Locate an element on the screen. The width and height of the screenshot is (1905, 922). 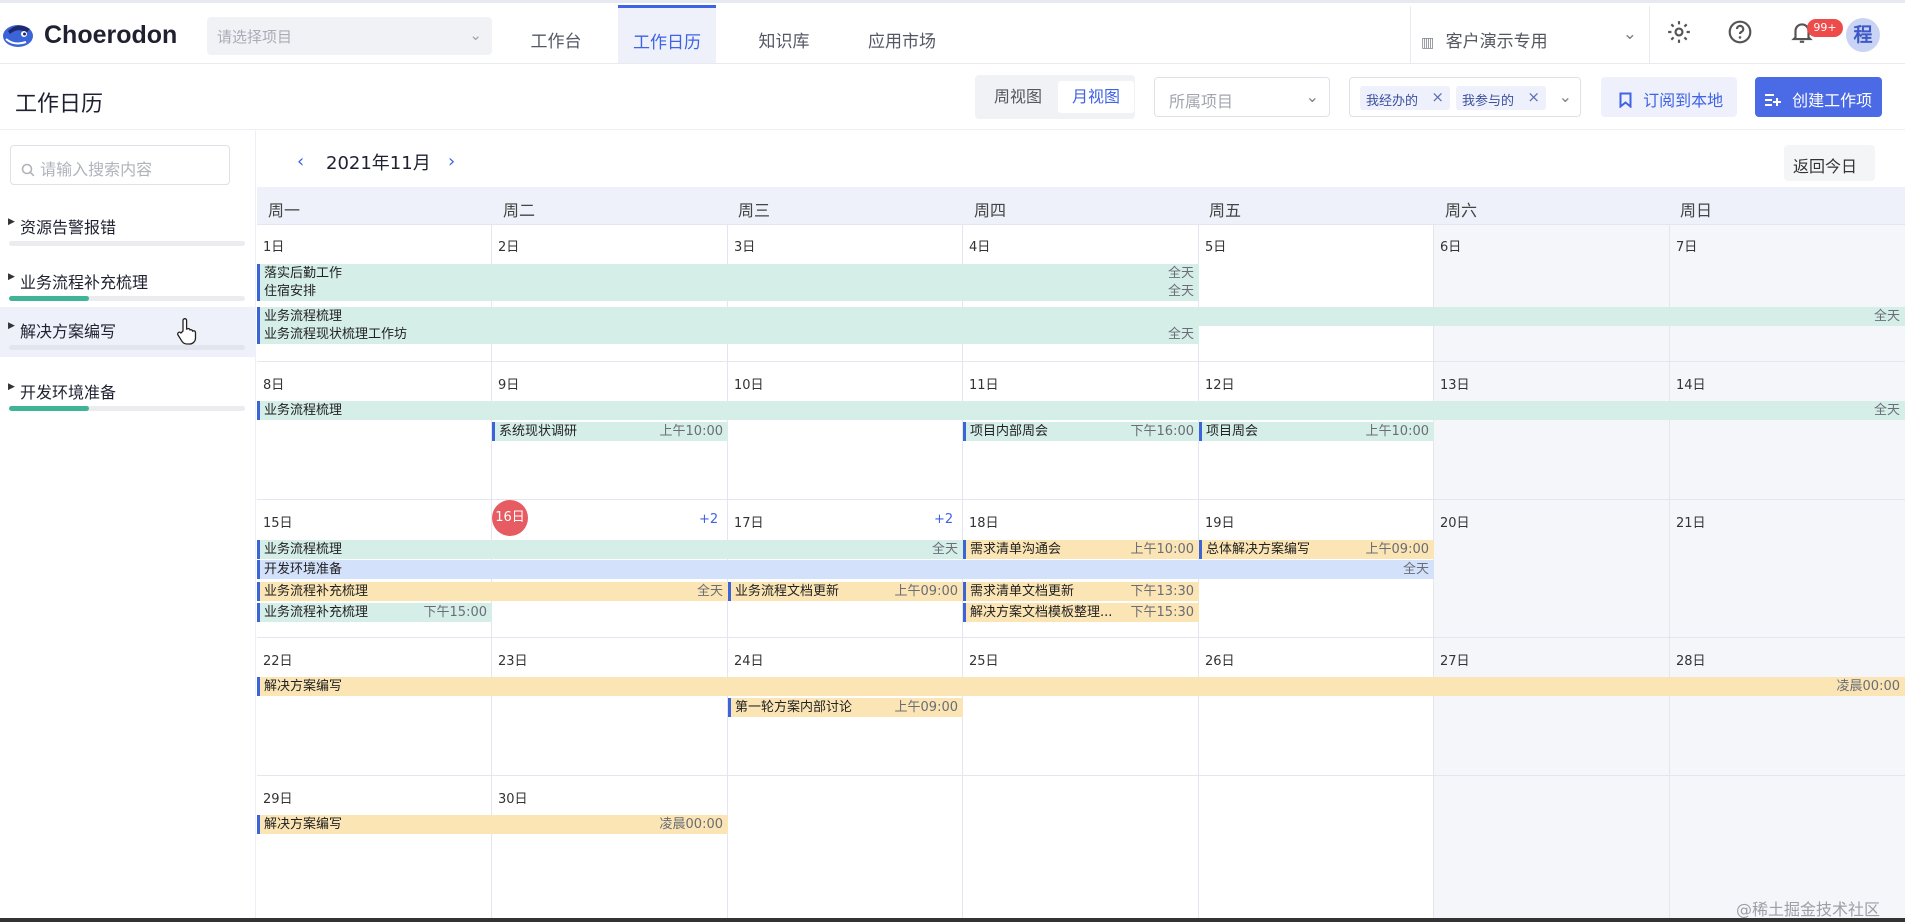
day-number: 22日 is located at coordinates (278, 659).